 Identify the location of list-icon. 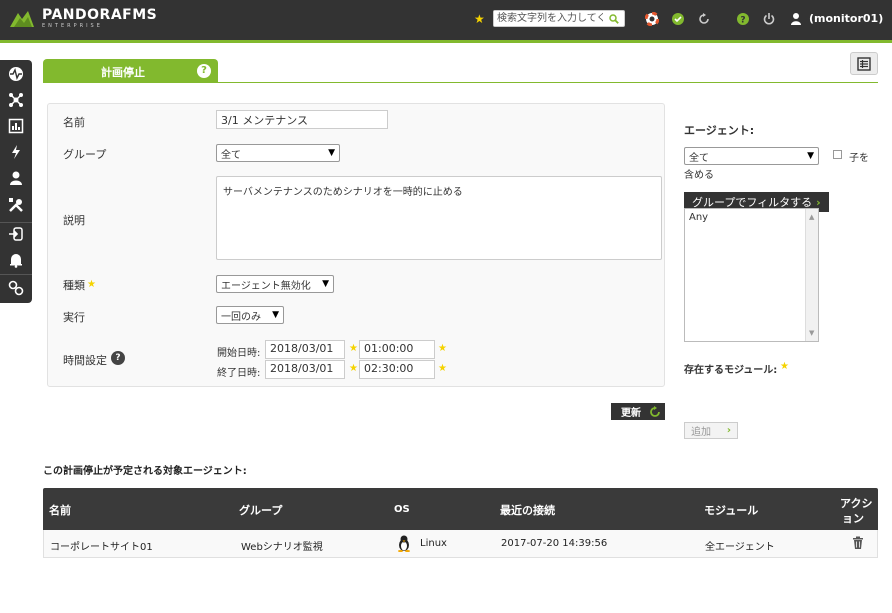
(864, 63).